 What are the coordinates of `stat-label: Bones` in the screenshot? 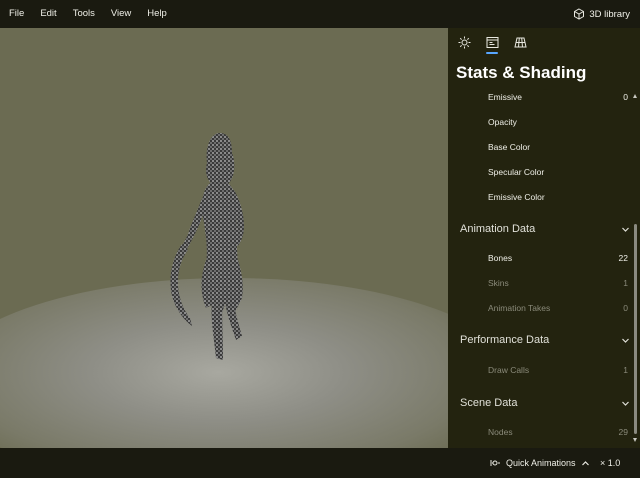 It's located at (500, 258).